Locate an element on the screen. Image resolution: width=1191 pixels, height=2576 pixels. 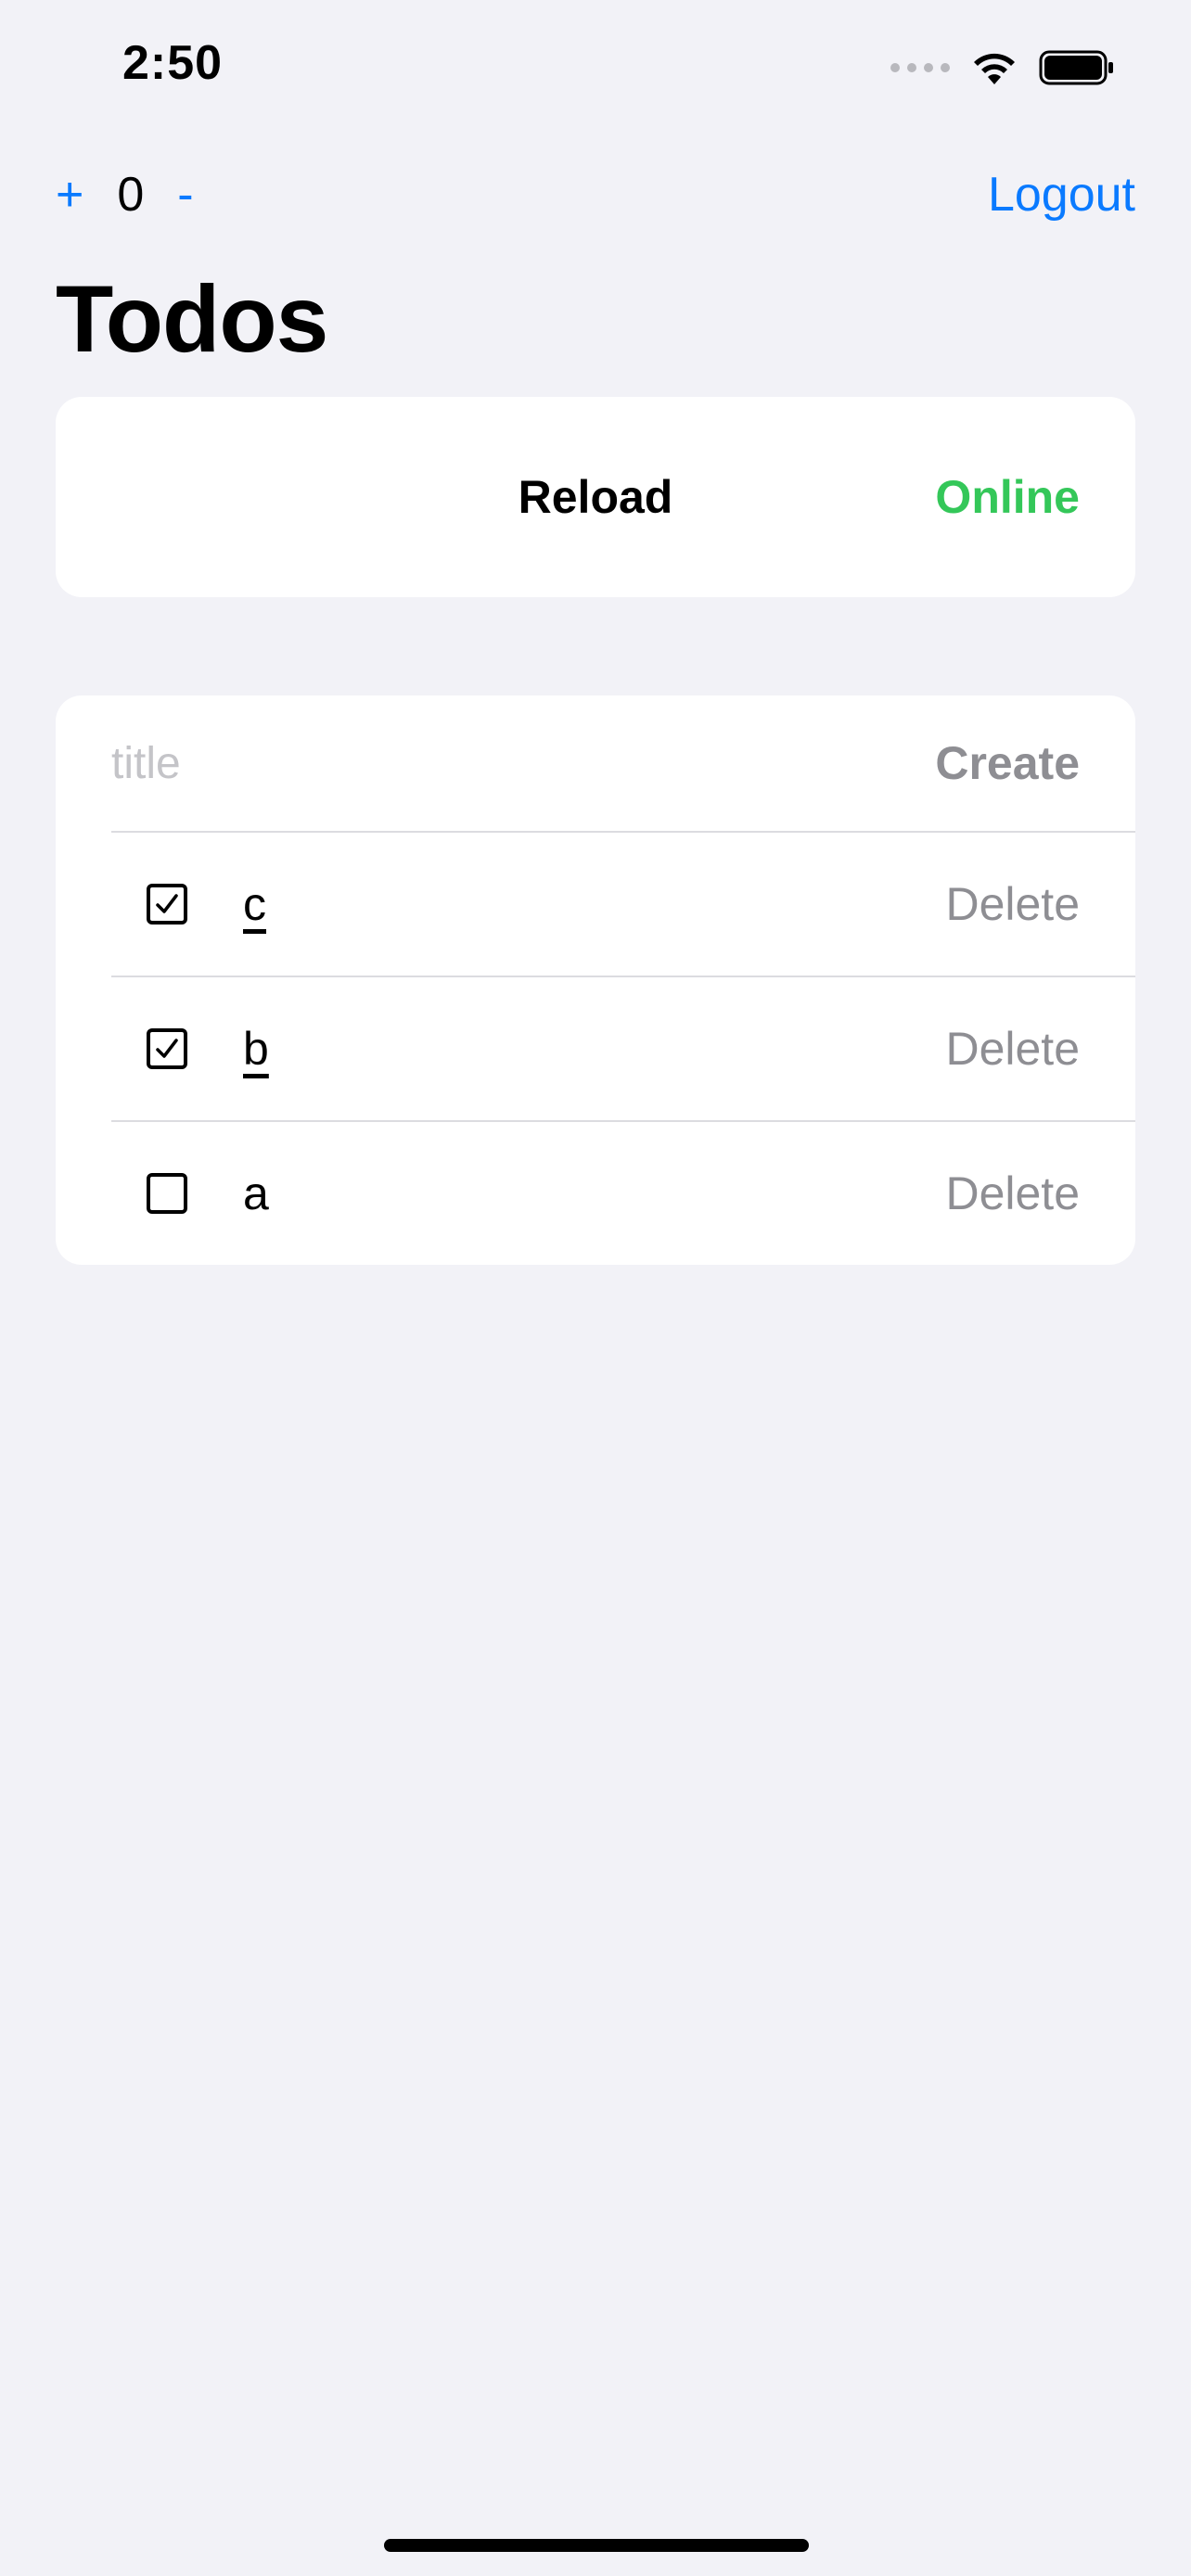
decrement-button: - is located at coordinates (185, 195).